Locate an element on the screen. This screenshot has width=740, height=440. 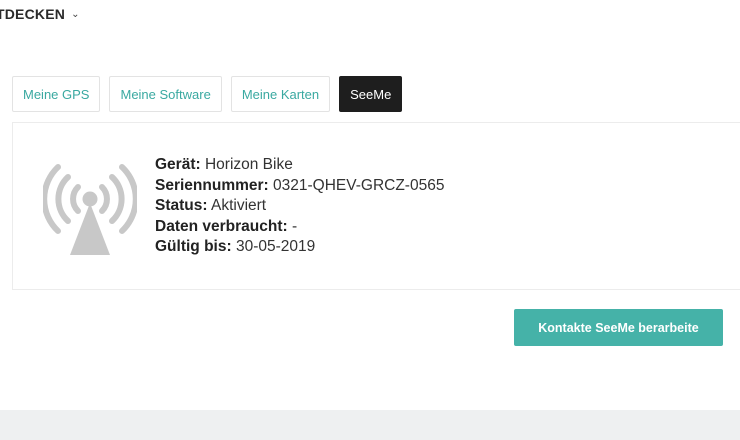
valid-until-value: 30-05-2019 is located at coordinates (273, 246).